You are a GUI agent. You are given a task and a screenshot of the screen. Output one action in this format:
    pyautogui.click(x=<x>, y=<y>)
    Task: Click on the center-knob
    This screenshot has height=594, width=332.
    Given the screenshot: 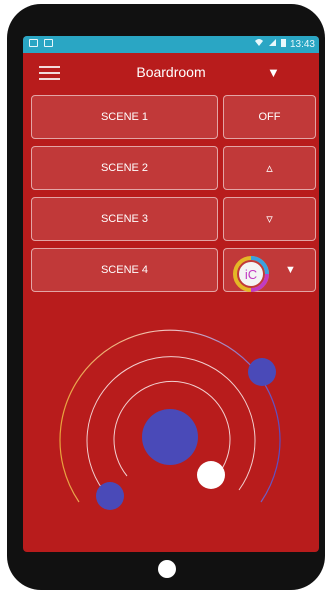 What is the action you would take?
    pyautogui.click(x=170, y=437)
    